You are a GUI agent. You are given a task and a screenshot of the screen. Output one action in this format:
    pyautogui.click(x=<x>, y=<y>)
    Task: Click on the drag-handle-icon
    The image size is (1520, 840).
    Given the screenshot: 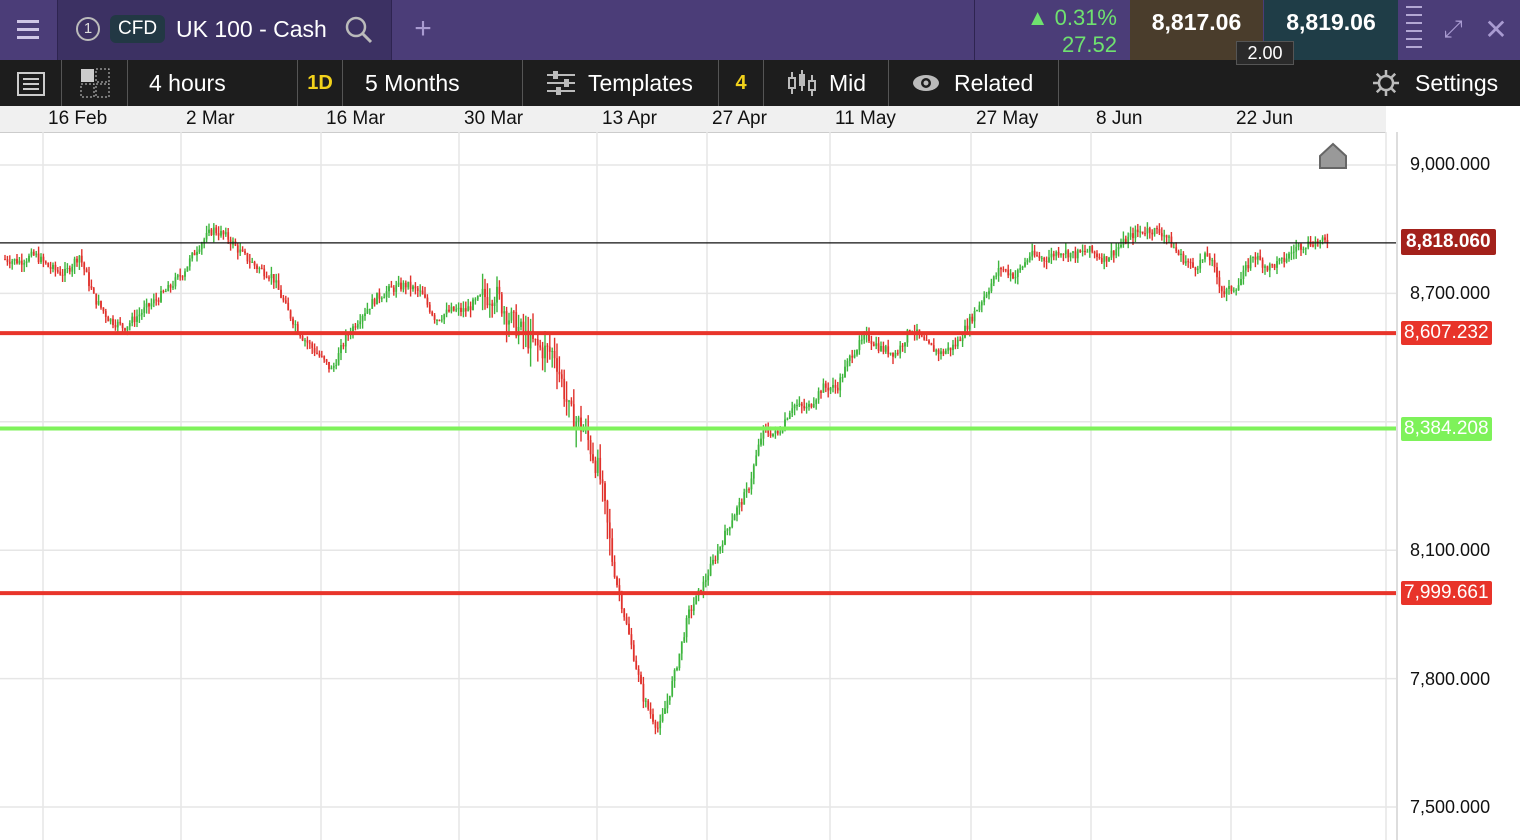 What is the action you would take?
    pyautogui.click(x=1414, y=30)
    